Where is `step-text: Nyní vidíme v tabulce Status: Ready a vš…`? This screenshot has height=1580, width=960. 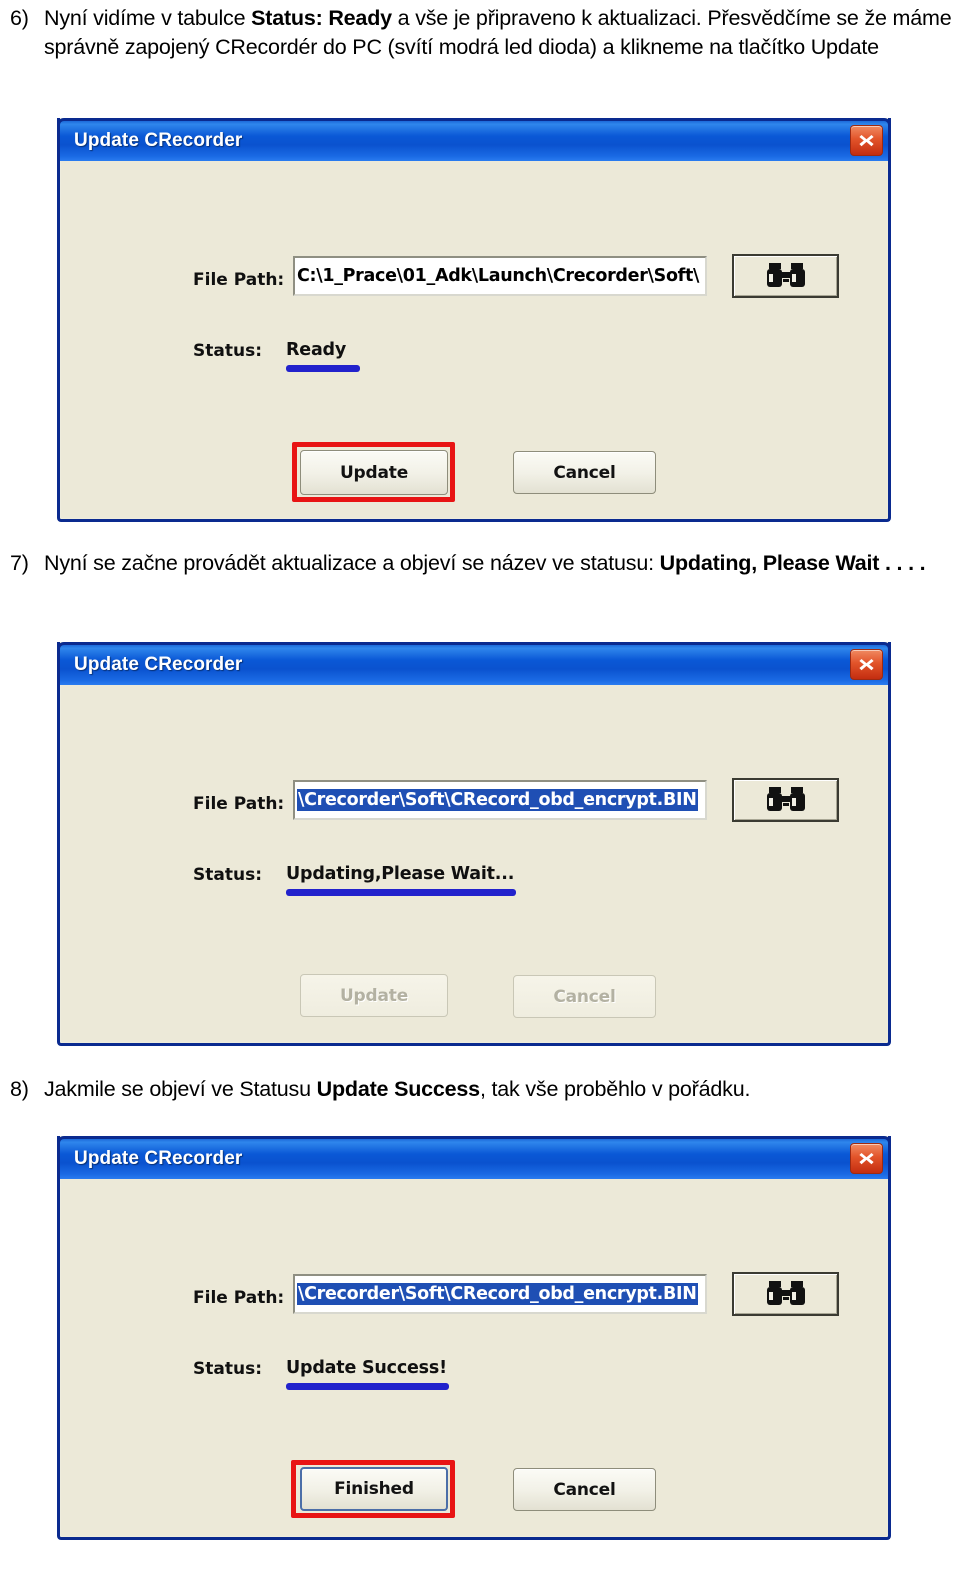 step-text: Nyní vidíme v tabulce Status: Ready a vš… is located at coordinates (498, 32).